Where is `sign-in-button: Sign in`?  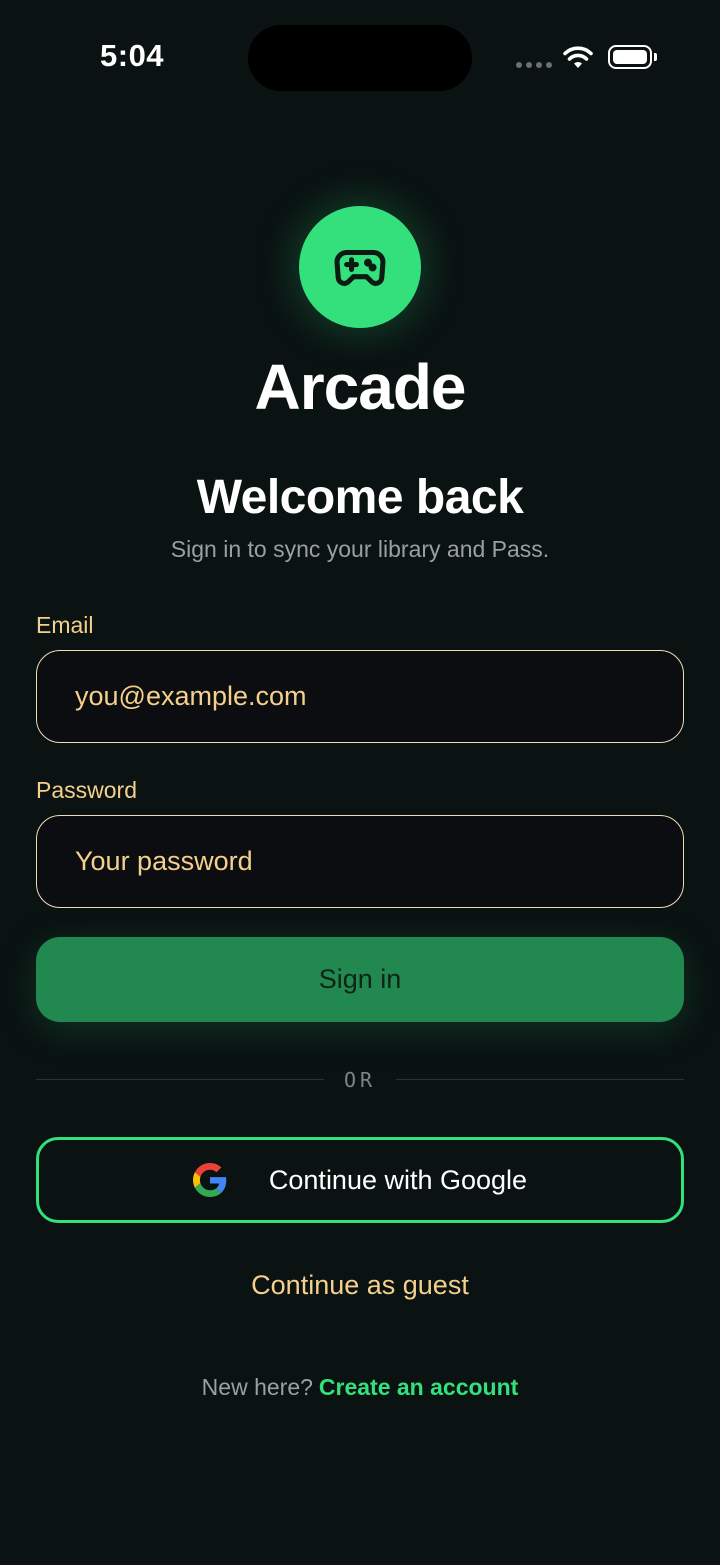 sign-in-button: Sign in is located at coordinates (360, 979).